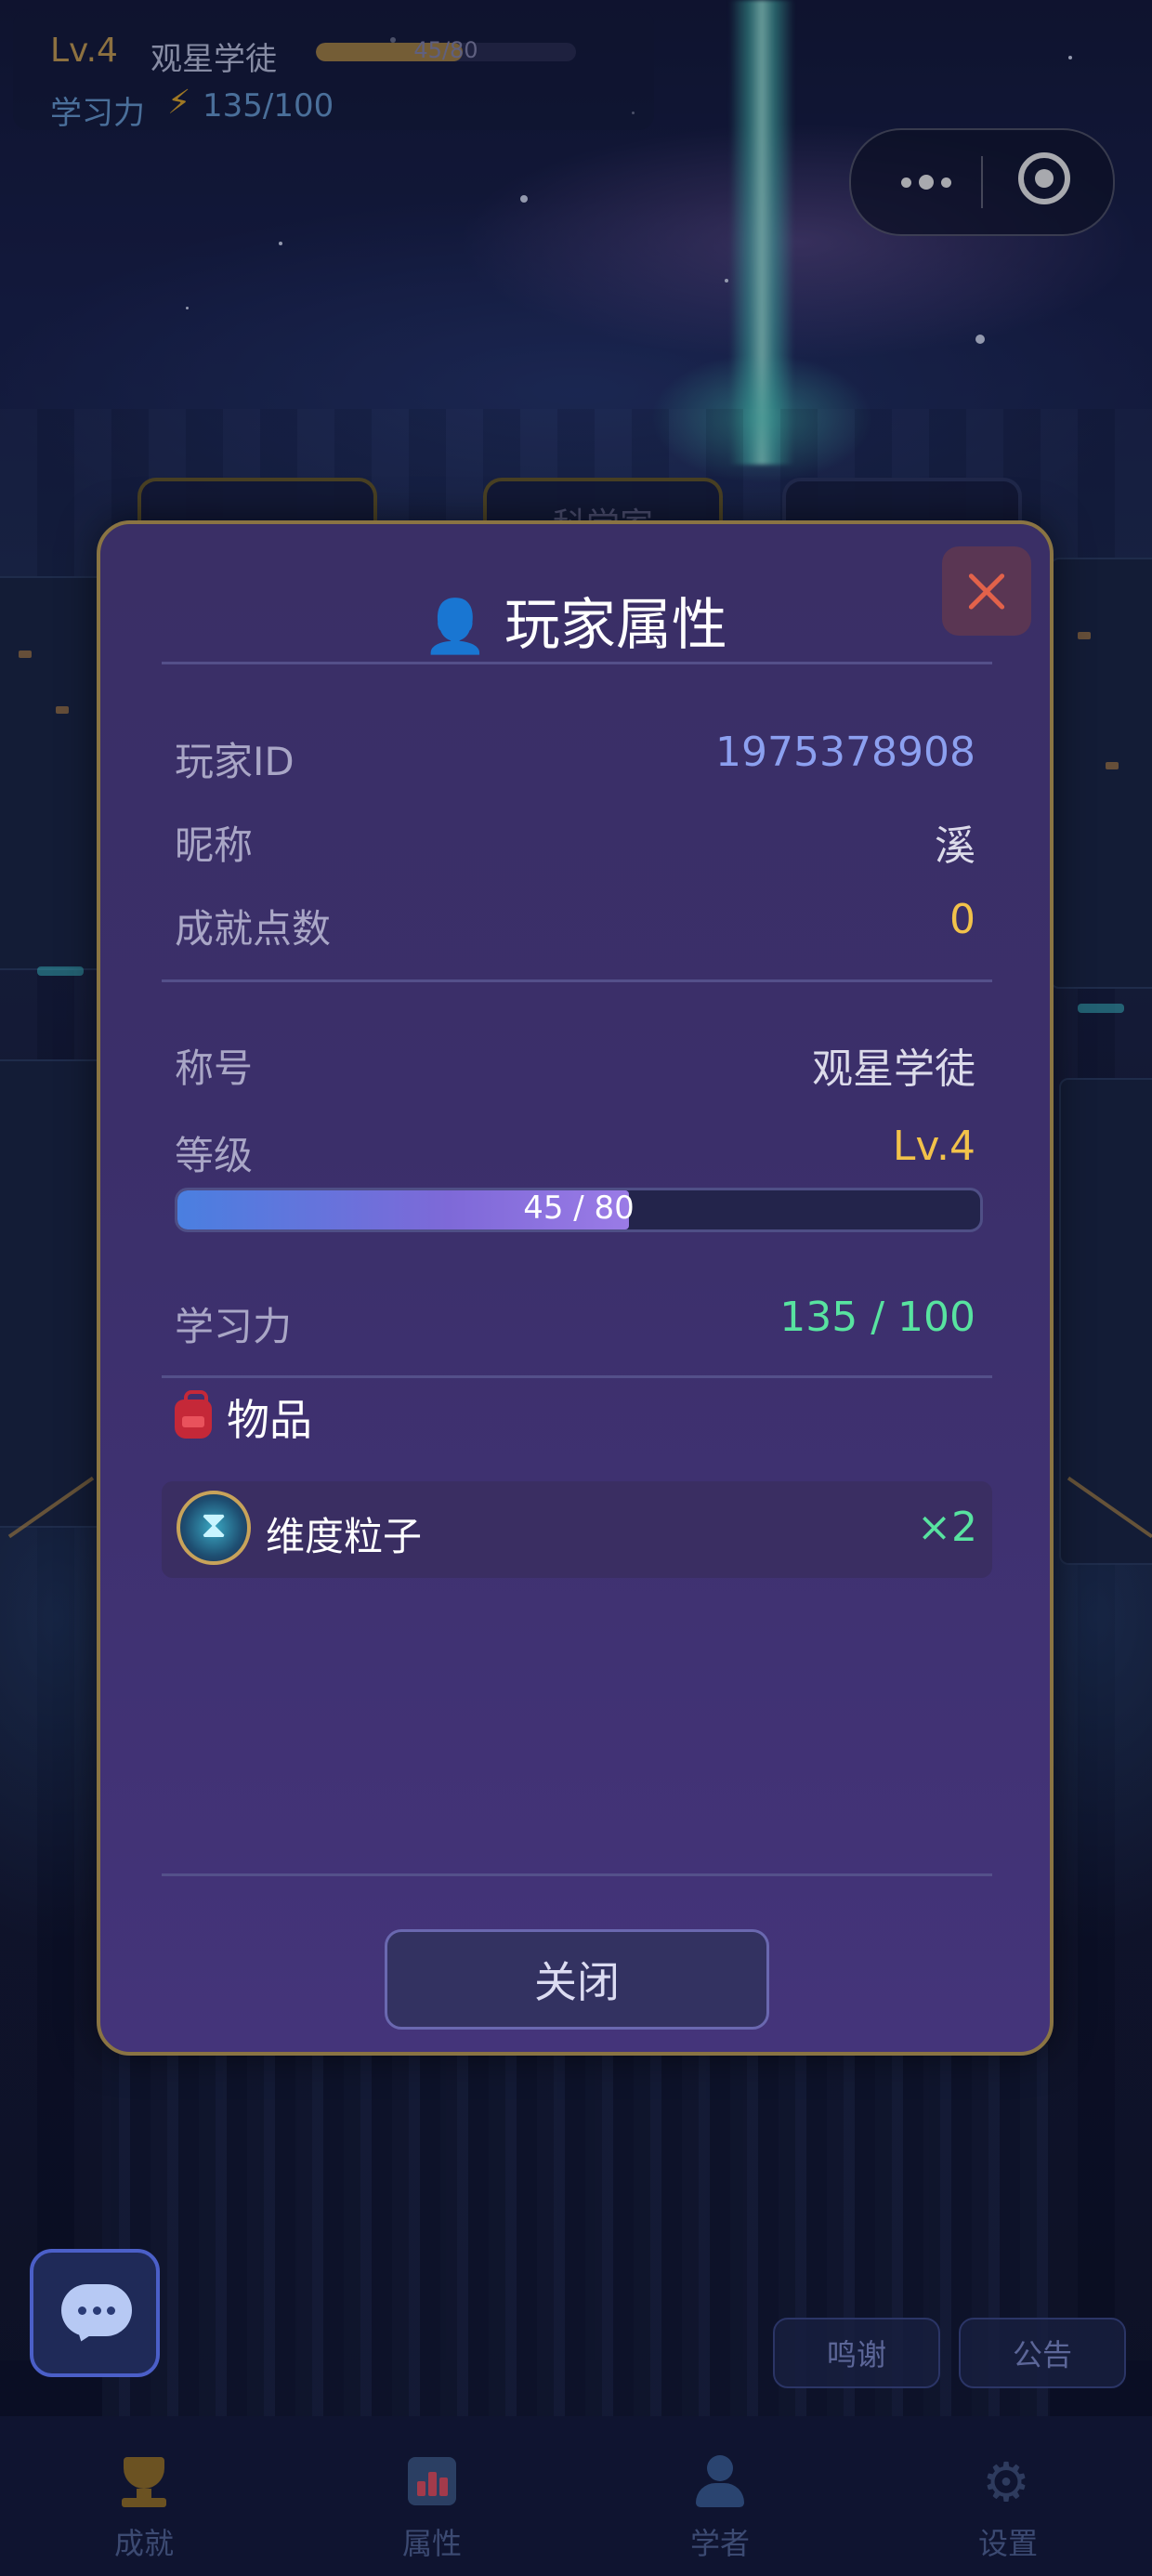  I want to click on rank-value: 观星学徒, so click(893, 1069).